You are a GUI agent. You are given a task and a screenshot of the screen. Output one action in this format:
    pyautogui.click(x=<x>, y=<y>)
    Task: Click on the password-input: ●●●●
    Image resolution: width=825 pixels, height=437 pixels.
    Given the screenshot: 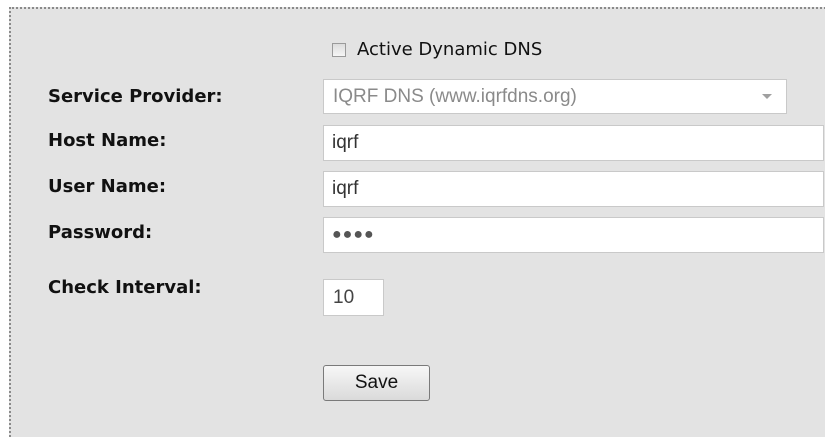 What is the action you would take?
    pyautogui.click(x=573, y=235)
    